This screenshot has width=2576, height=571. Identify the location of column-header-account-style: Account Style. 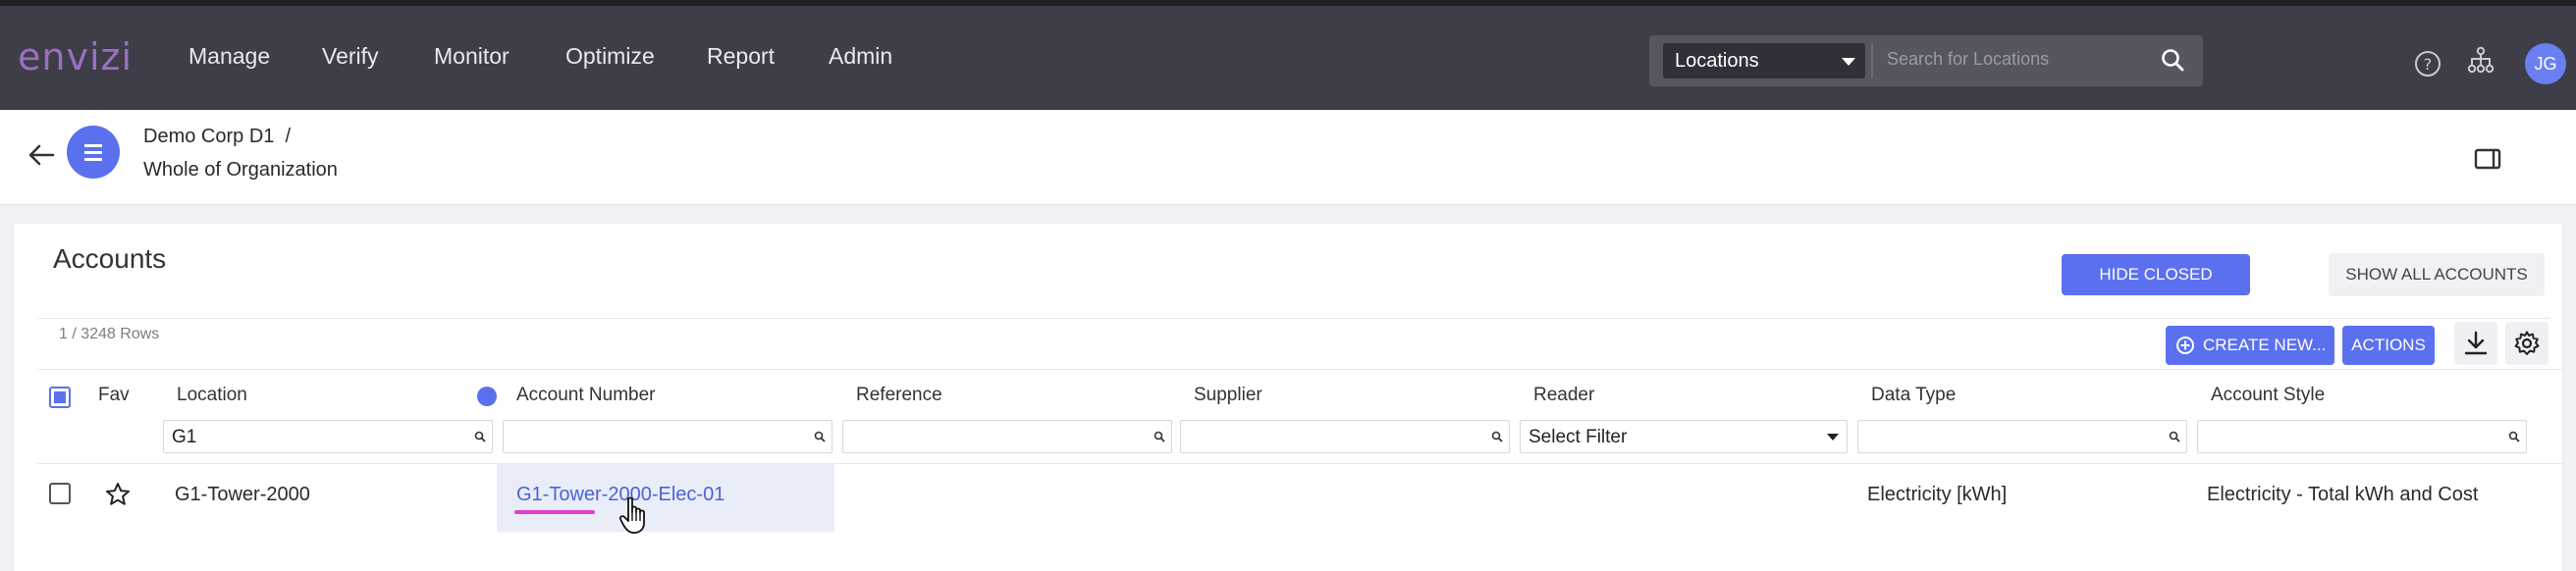
(2268, 395).